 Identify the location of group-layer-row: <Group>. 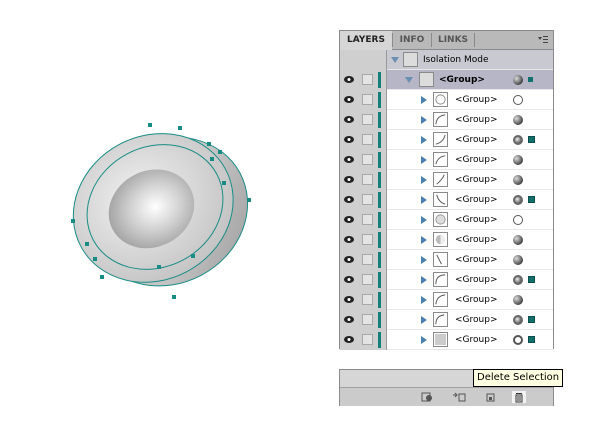
(446, 80).